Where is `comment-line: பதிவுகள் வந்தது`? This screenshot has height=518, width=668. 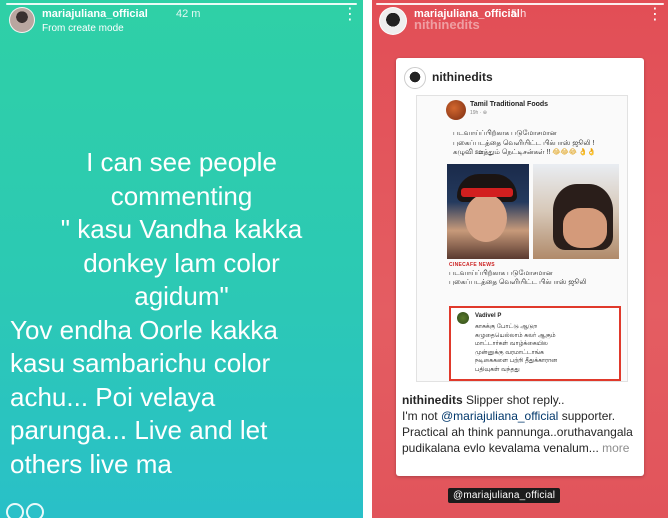
comment-line: பதிவுகள் வந்தது is located at coordinates (497, 369).